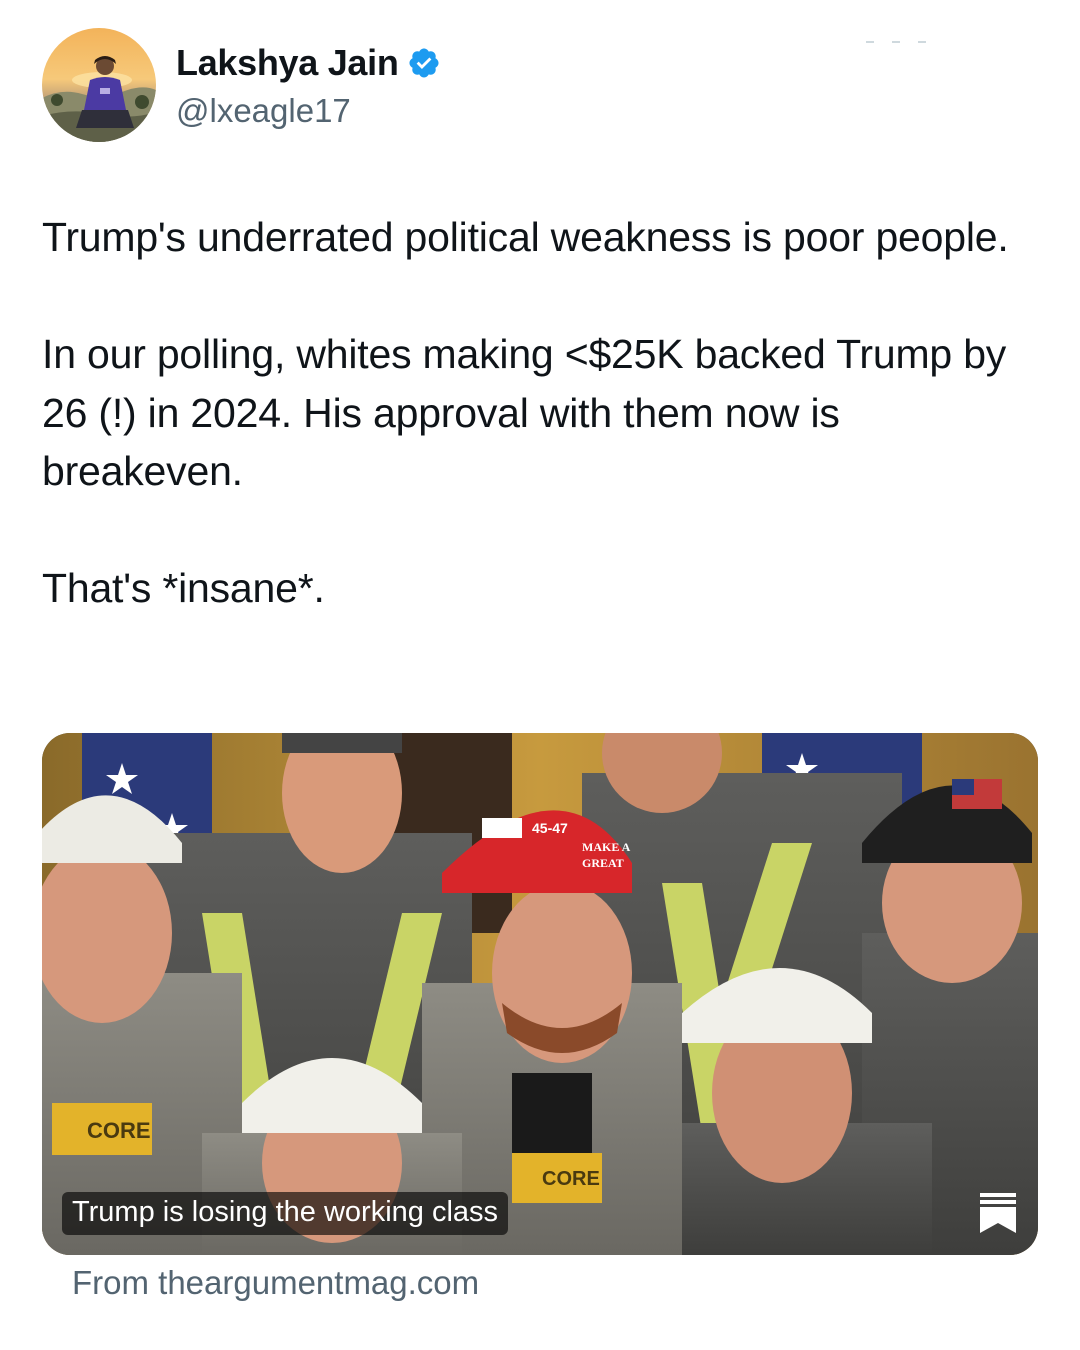 The width and height of the screenshot is (1080, 1350). What do you see at coordinates (99, 85) in the screenshot?
I see `author-avatar` at bounding box center [99, 85].